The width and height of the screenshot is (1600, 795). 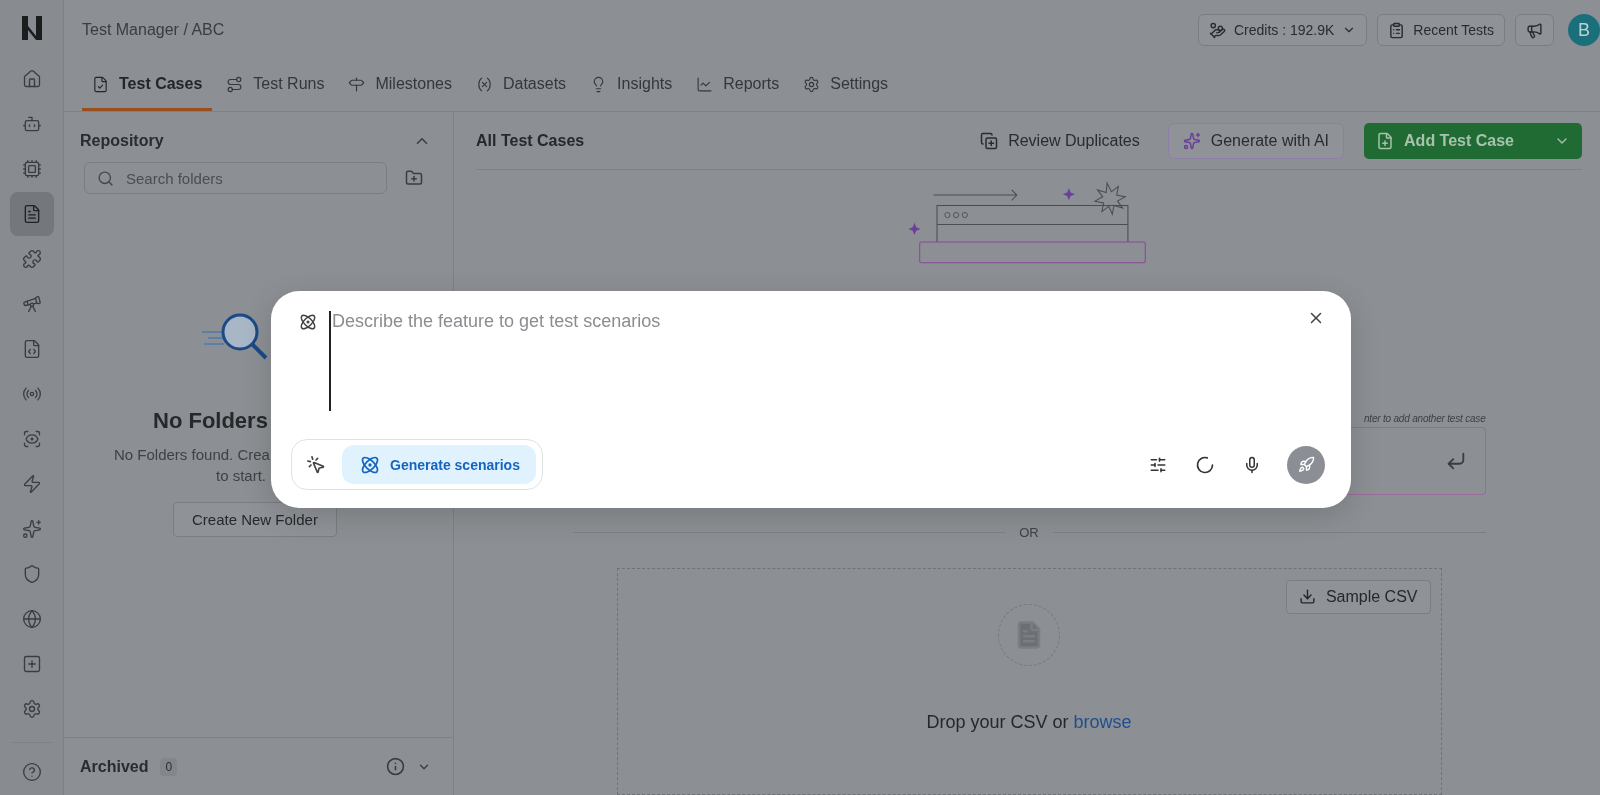 I want to click on add-test-case-button: Add Test Case, so click(x=1473, y=140).